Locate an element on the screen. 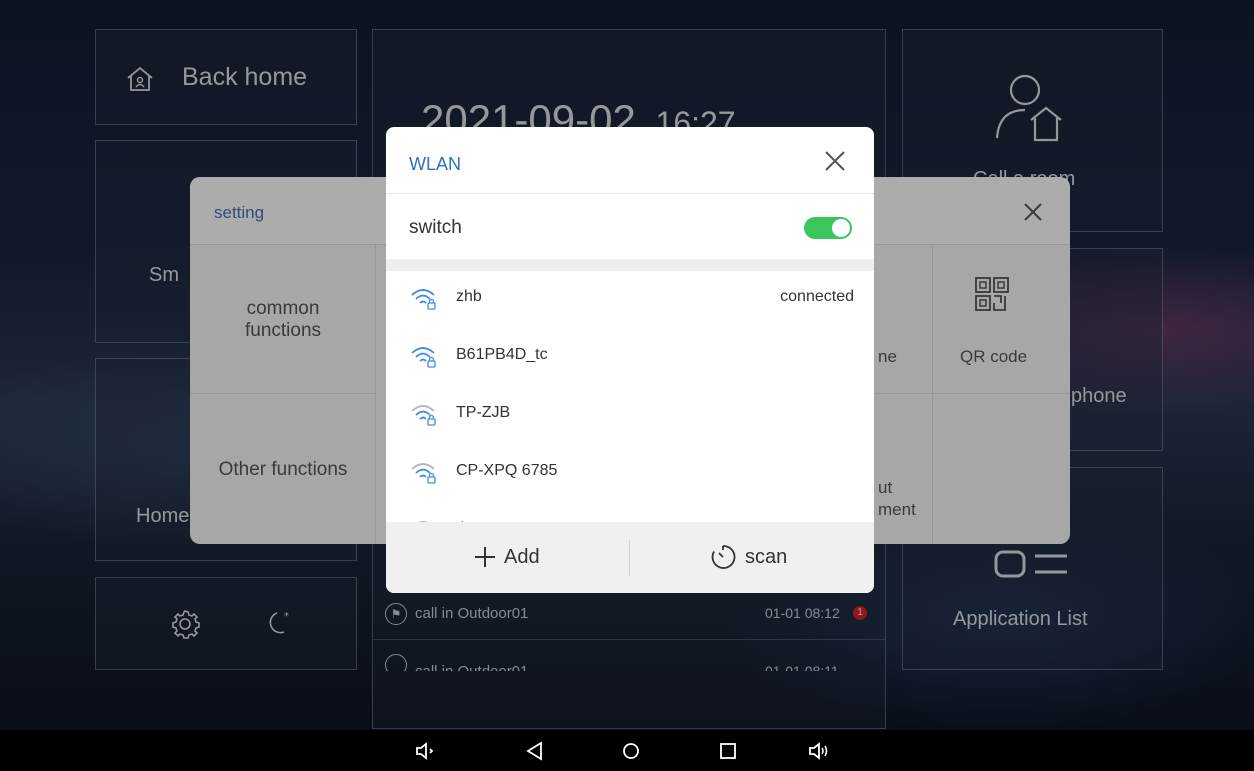 This screenshot has height=771, width=1254. qr-code-label: QR code is located at coordinates (993, 357).